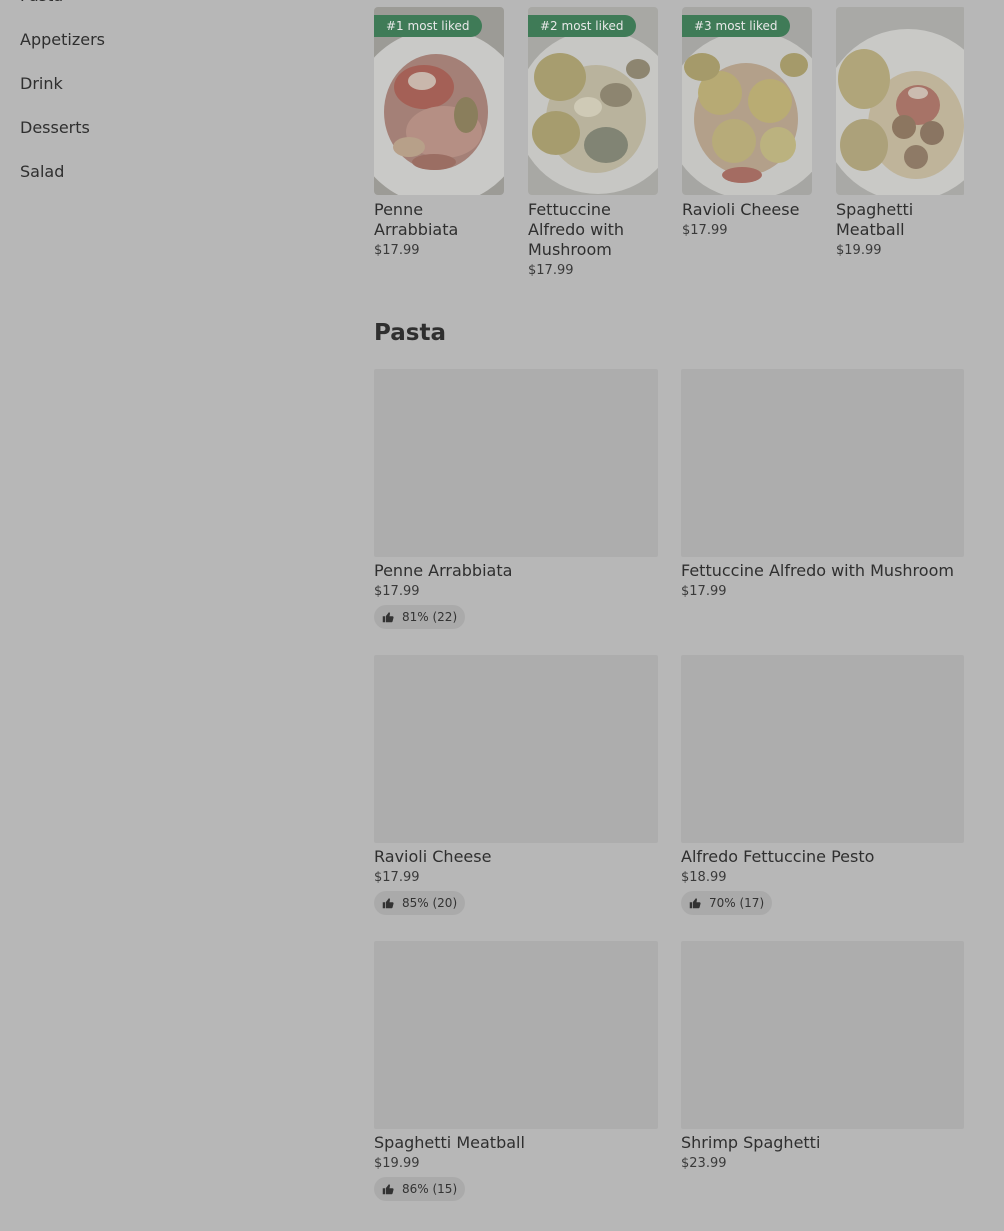  I want to click on menu-item-card: Alfredo Fettuccine Pesto $18.99 70% (17), so click(822, 798).